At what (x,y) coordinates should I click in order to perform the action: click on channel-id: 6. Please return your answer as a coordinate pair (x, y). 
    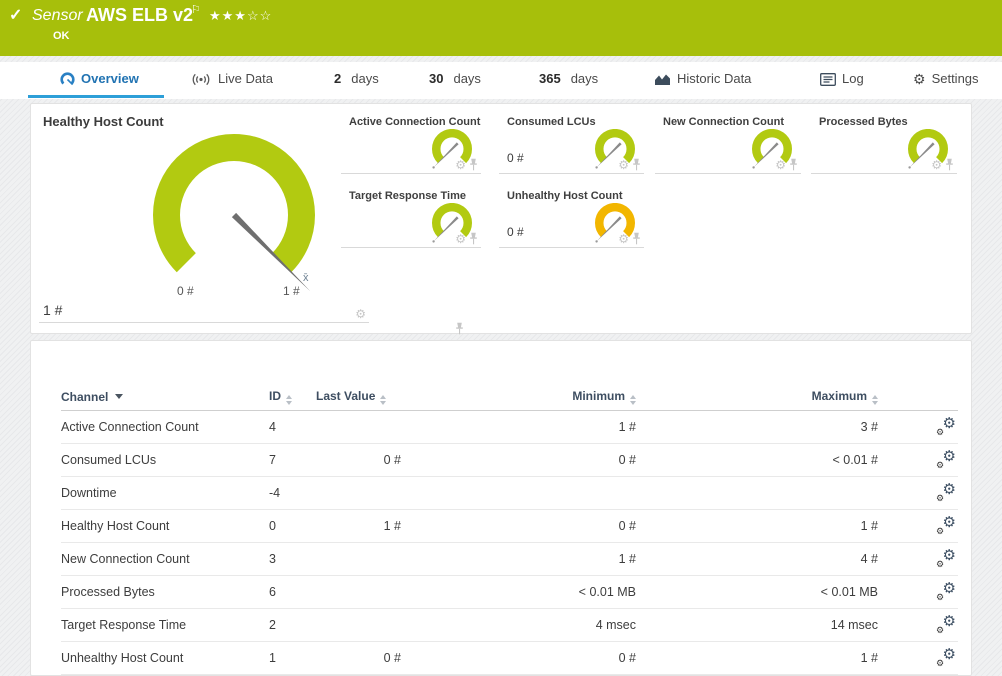
    Looking at the image, I should click on (272, 592).